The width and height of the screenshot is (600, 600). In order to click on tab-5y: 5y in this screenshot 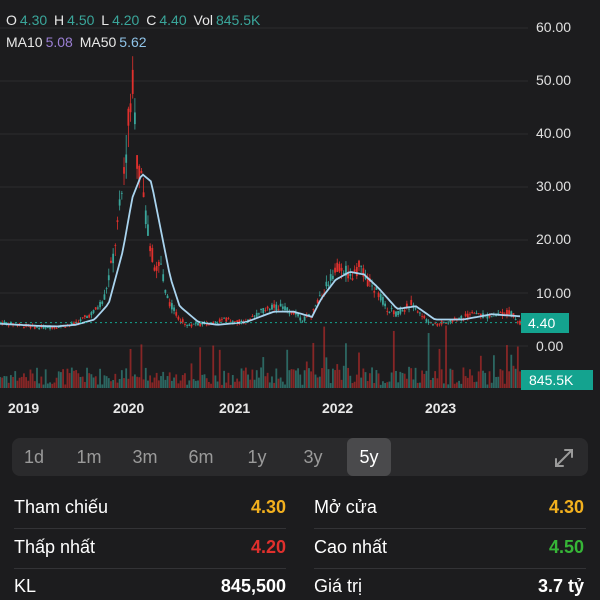, I will do `click(369, 457)`.